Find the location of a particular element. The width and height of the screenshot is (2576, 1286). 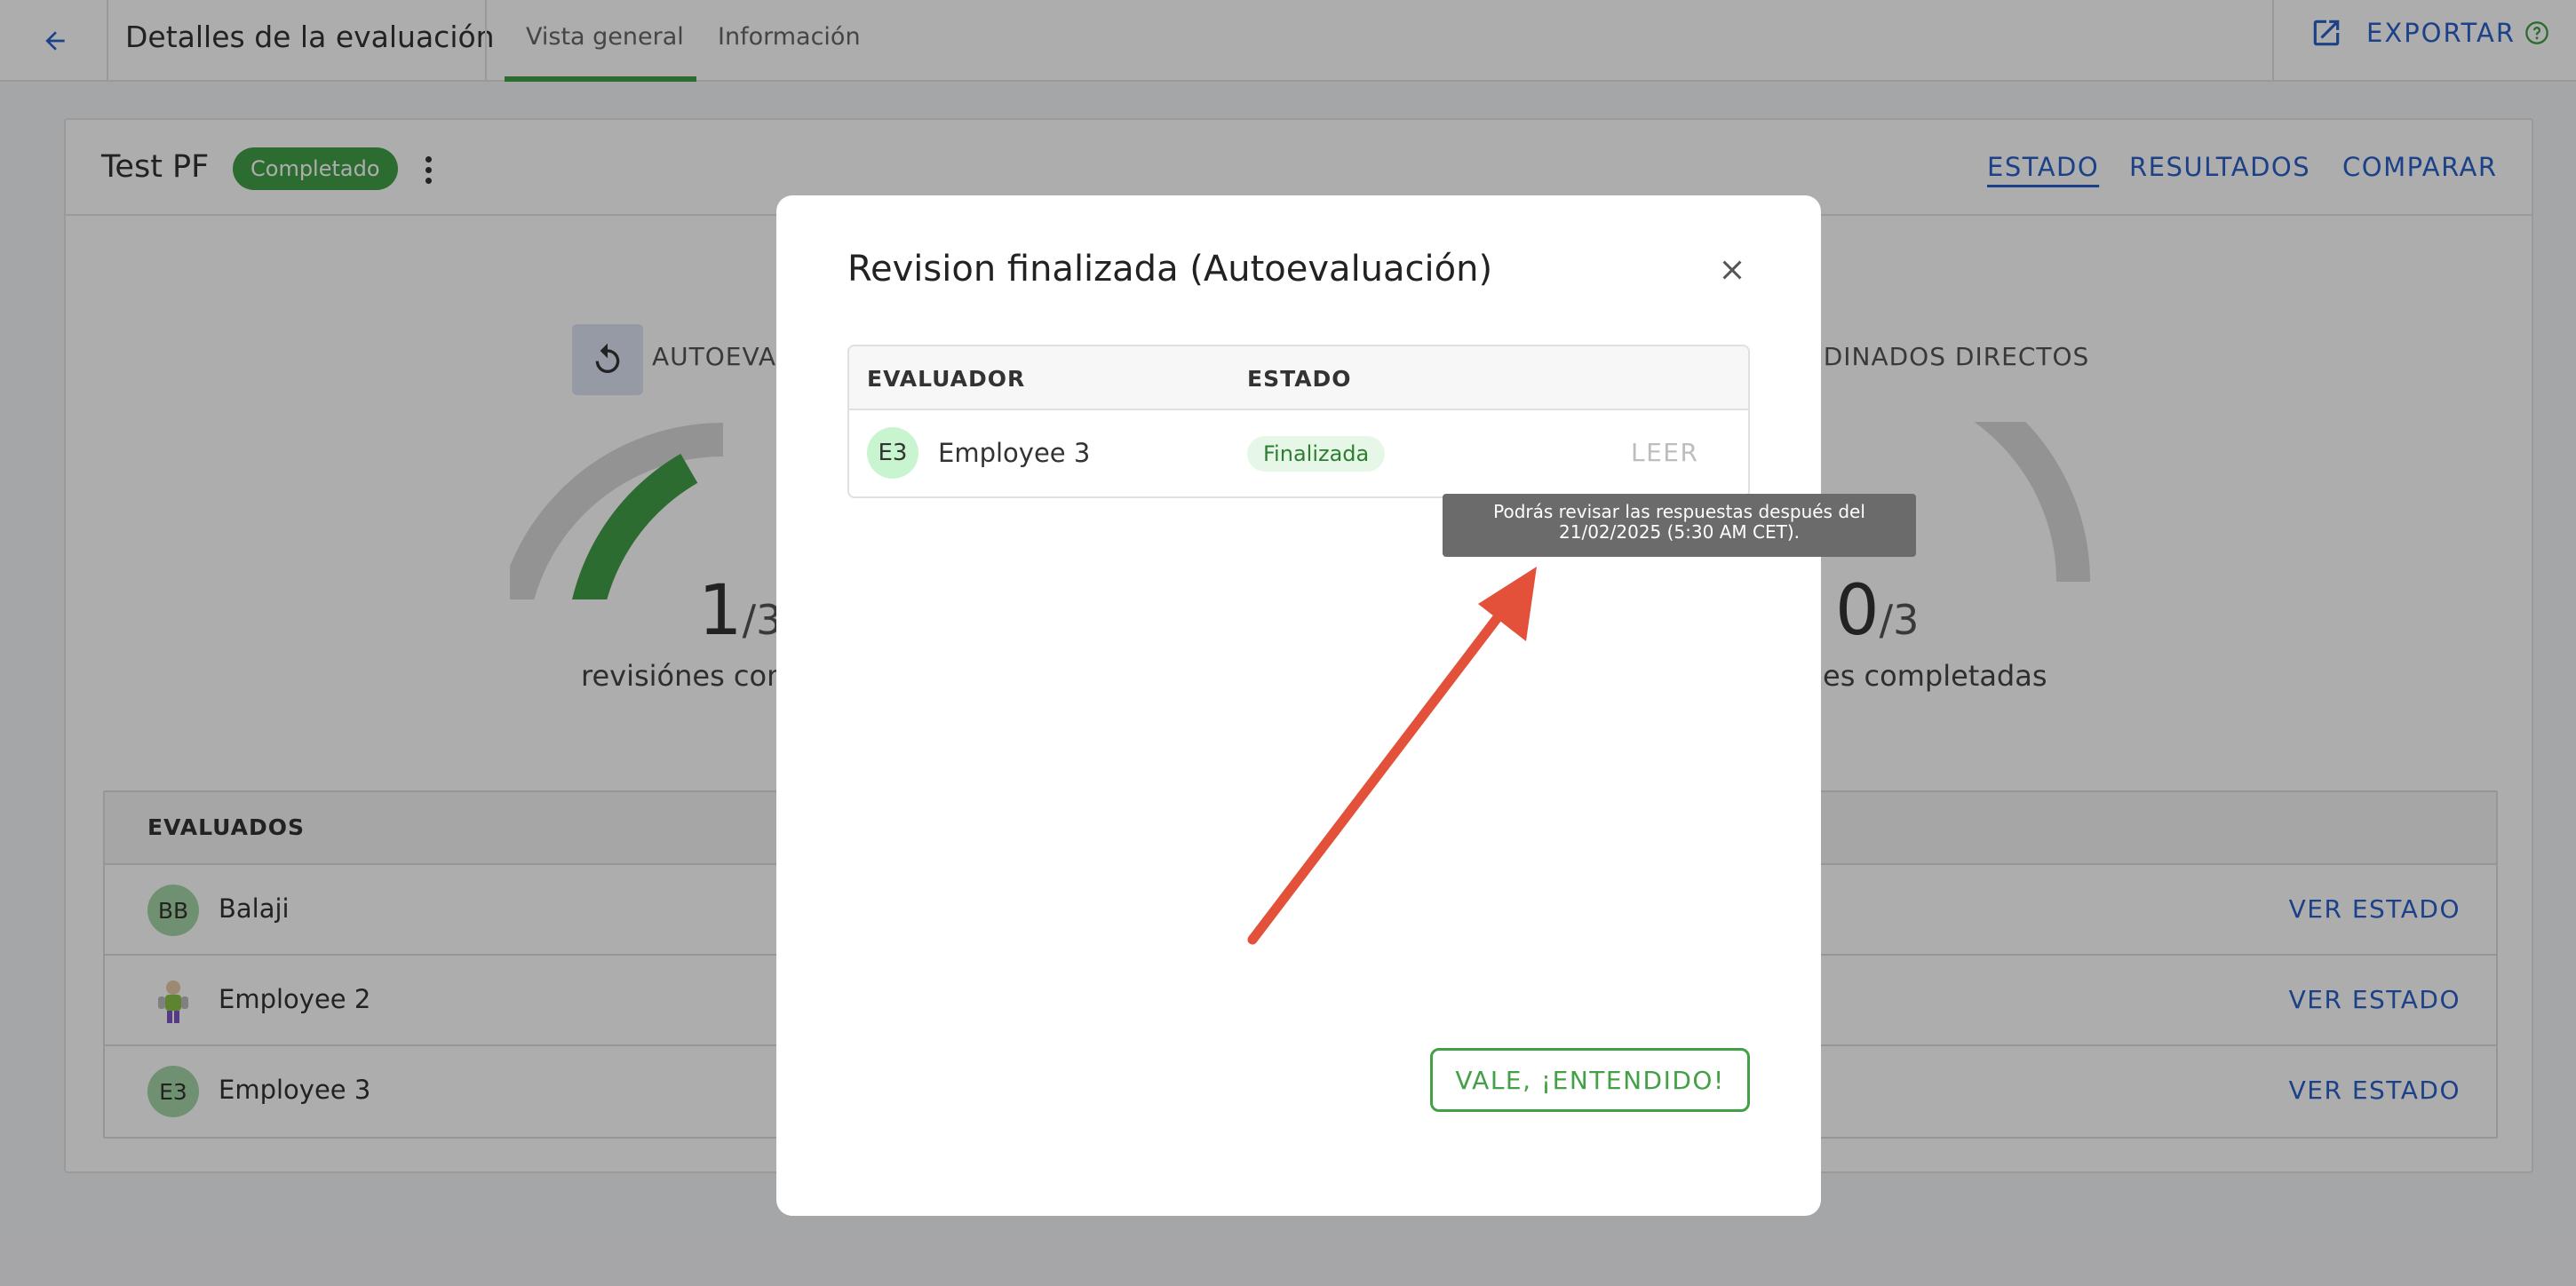

dialog-title: Revision finalizada (Autoevaluación) is located at coordinates (1170, 269).